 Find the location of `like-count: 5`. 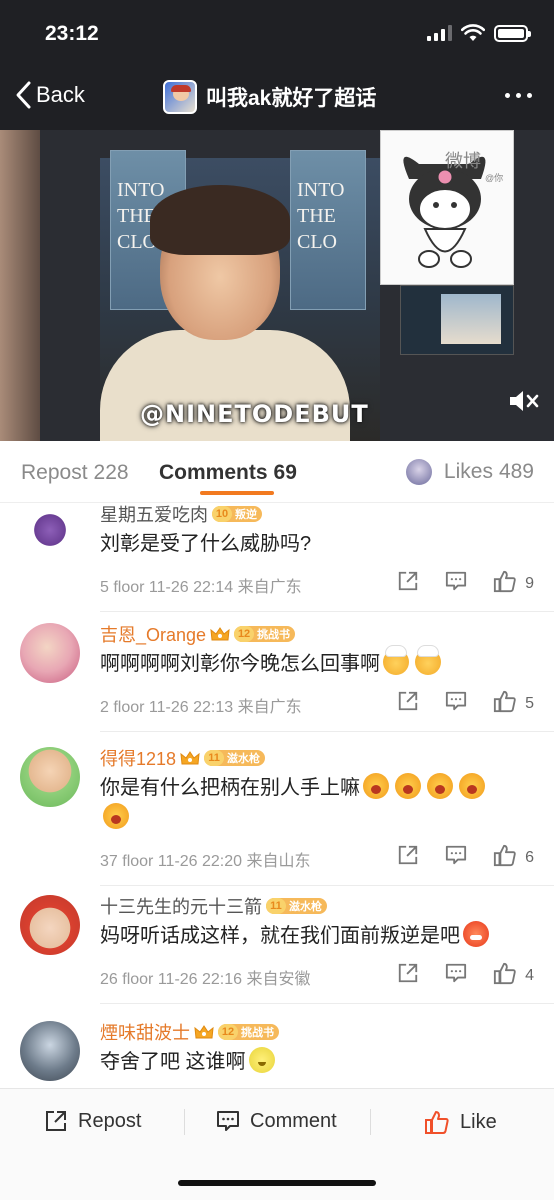

like-count: 5 is located at coordinates (529, 703).